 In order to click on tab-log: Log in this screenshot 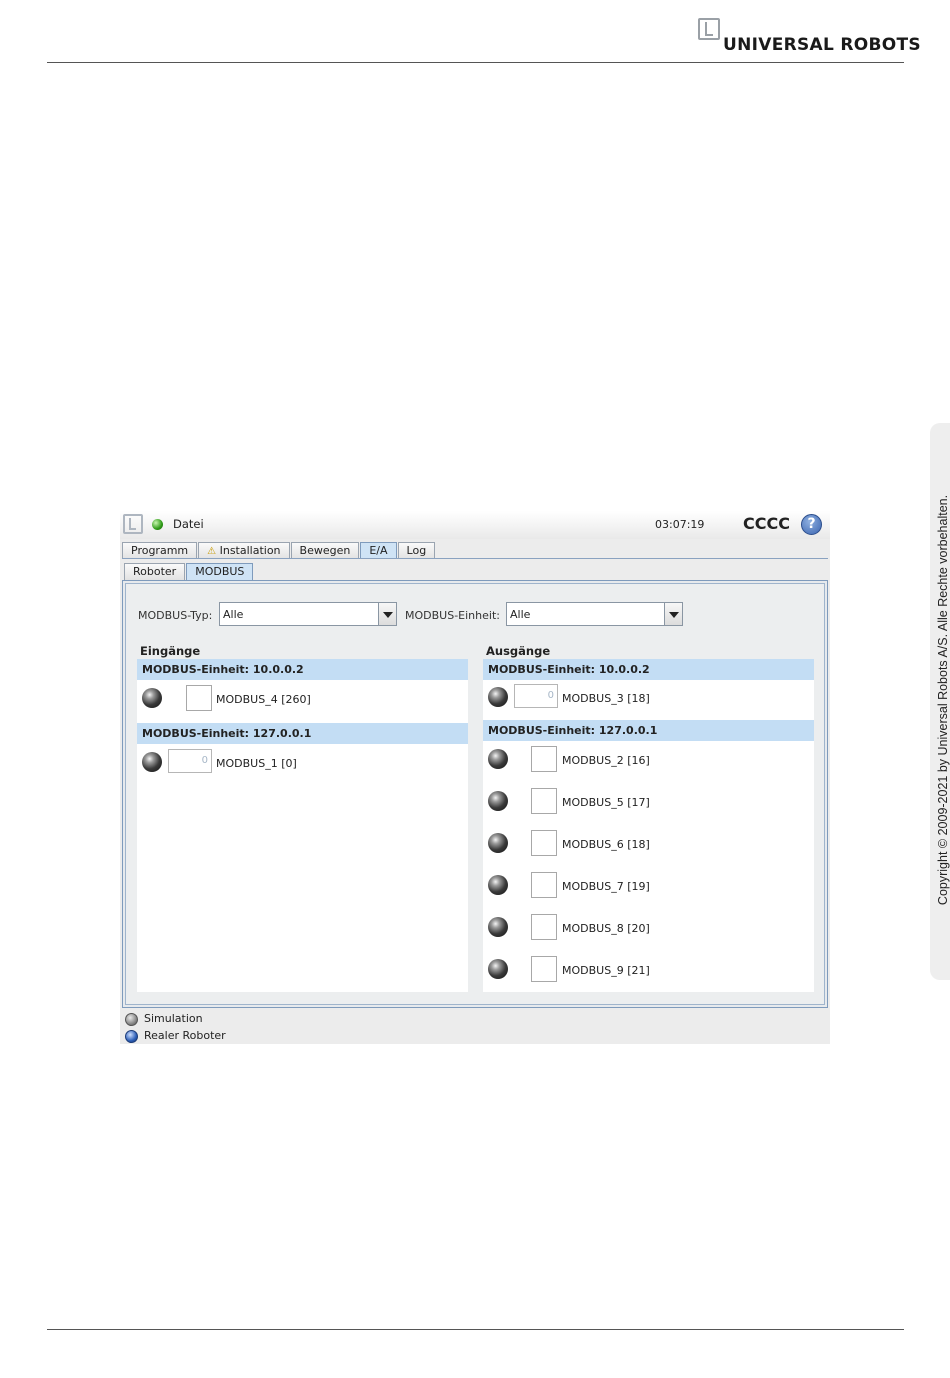, I will do `click(416, 550)`.